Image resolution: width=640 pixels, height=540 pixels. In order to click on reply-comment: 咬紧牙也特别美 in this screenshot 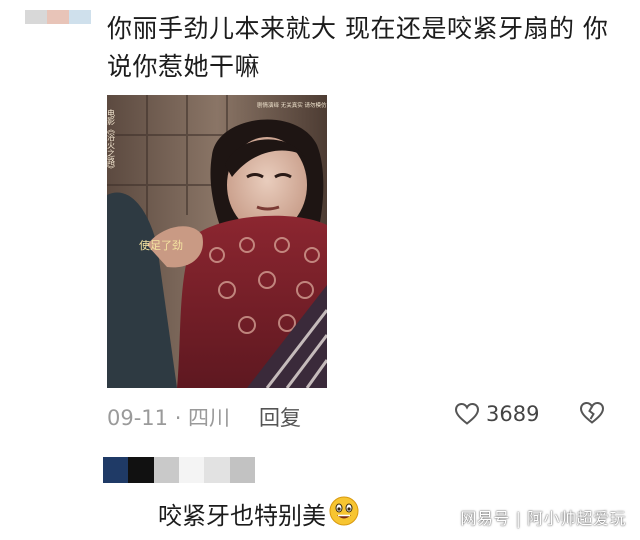, I will do `click(259, 515)`.